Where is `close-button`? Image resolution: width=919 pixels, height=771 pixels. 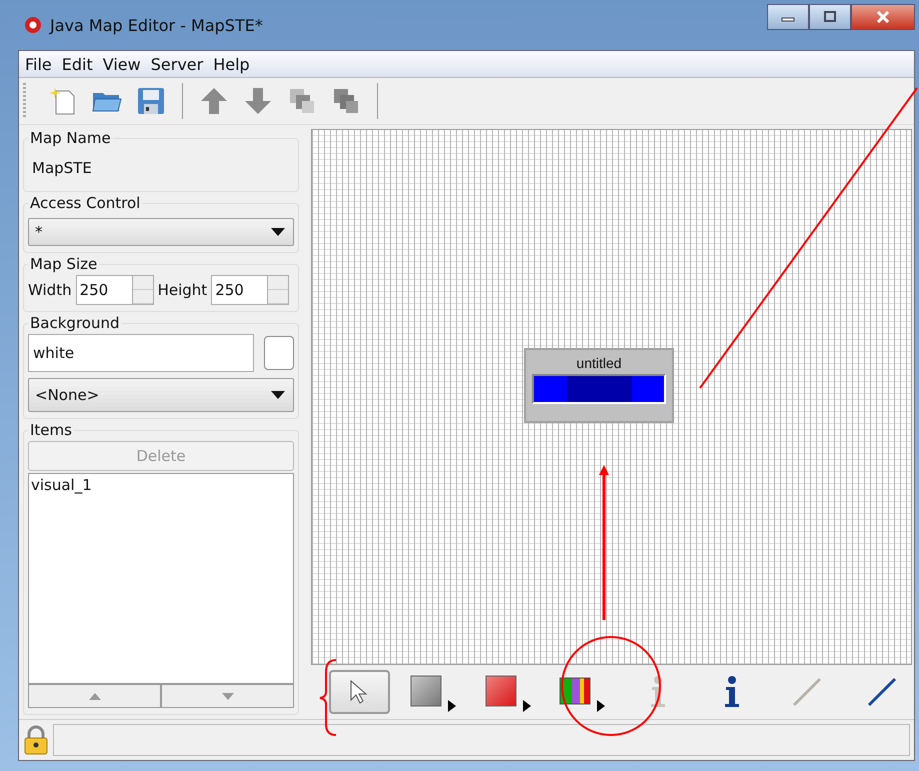
close-button is located at coordinates (883, 17).